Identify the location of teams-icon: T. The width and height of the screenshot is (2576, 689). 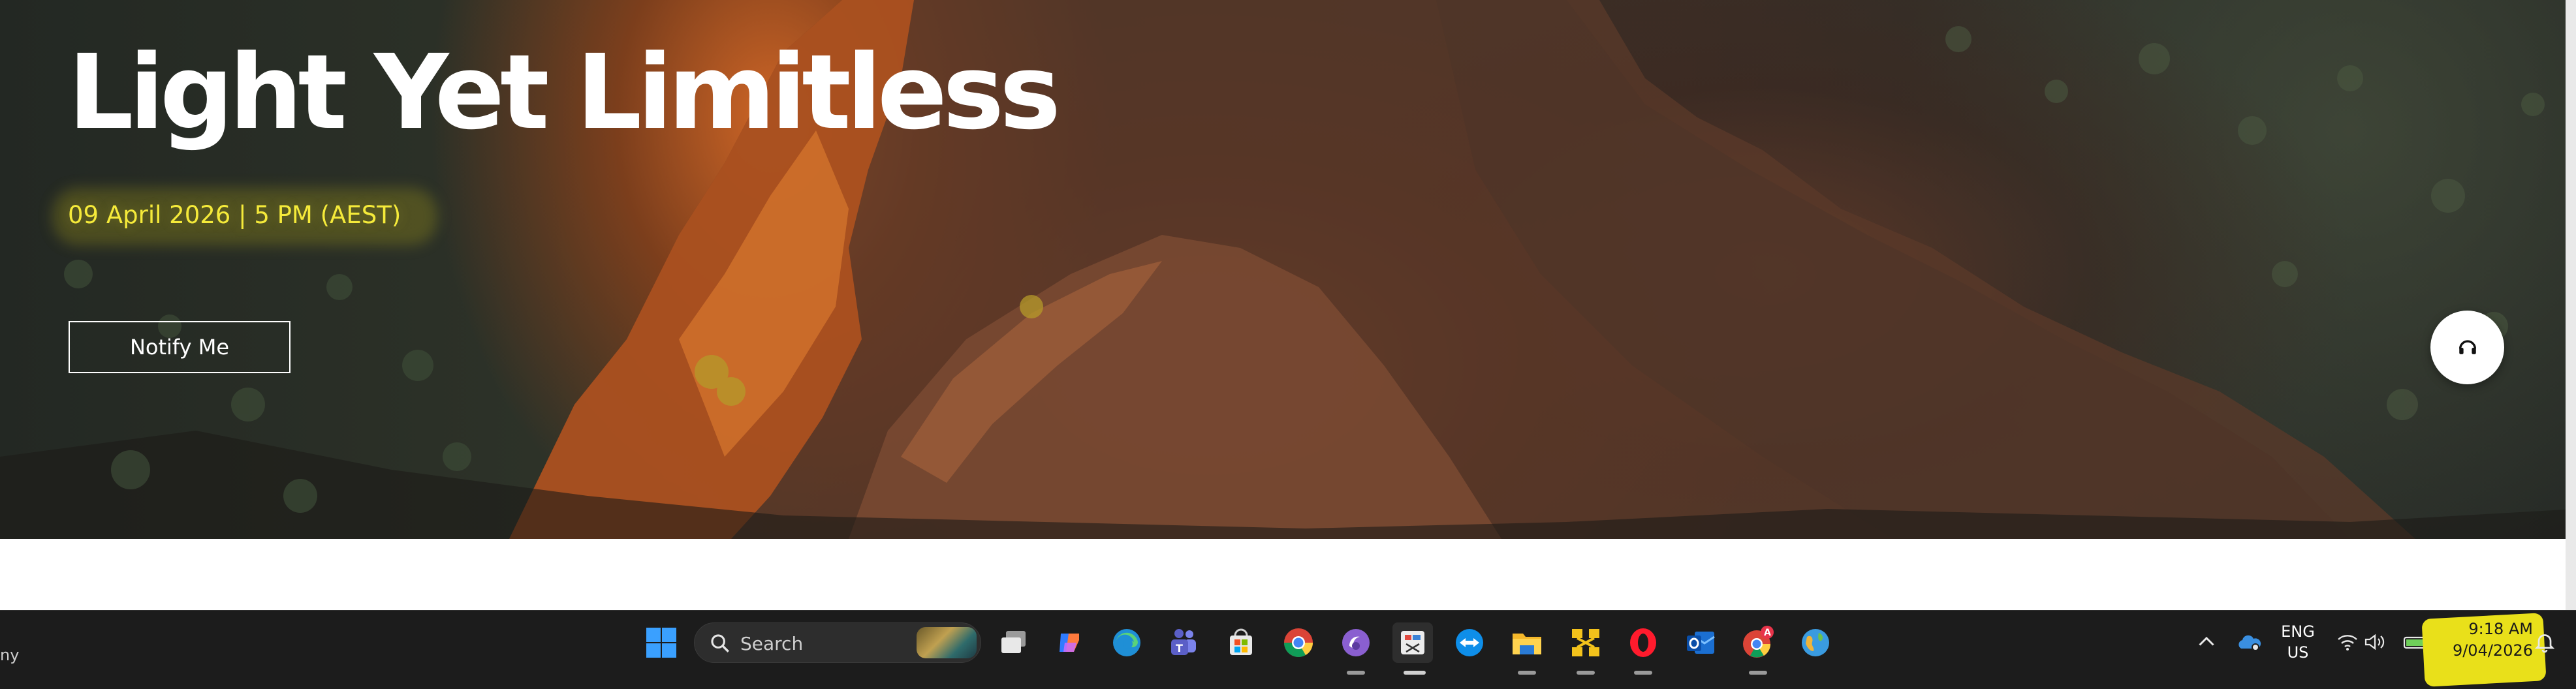
(1183, 642).